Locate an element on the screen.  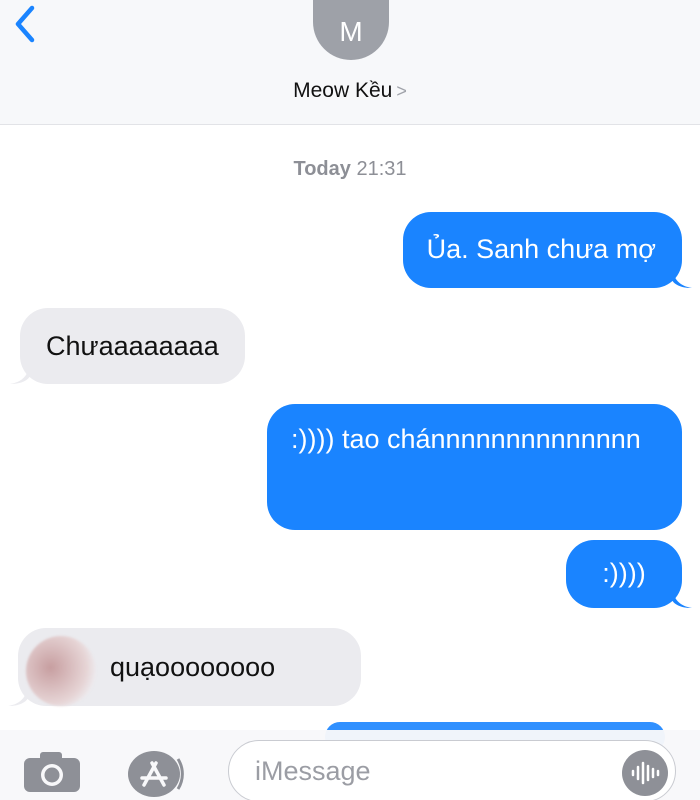
camera-button is located at coordinates (52, 772).